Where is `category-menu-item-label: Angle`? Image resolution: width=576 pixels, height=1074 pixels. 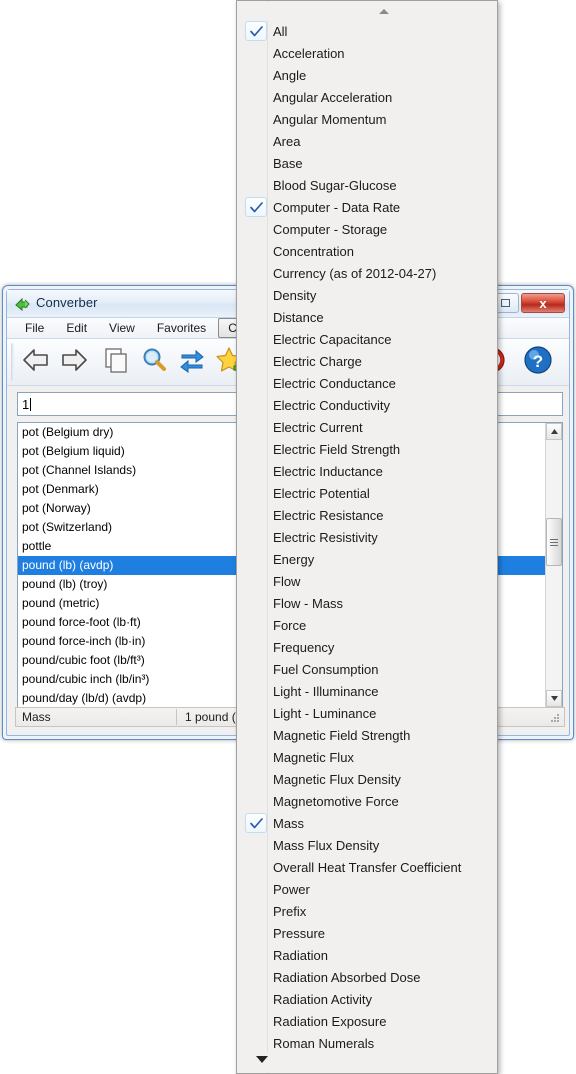 category-menu-item-label: Angle is located at coordinates (290, 75).